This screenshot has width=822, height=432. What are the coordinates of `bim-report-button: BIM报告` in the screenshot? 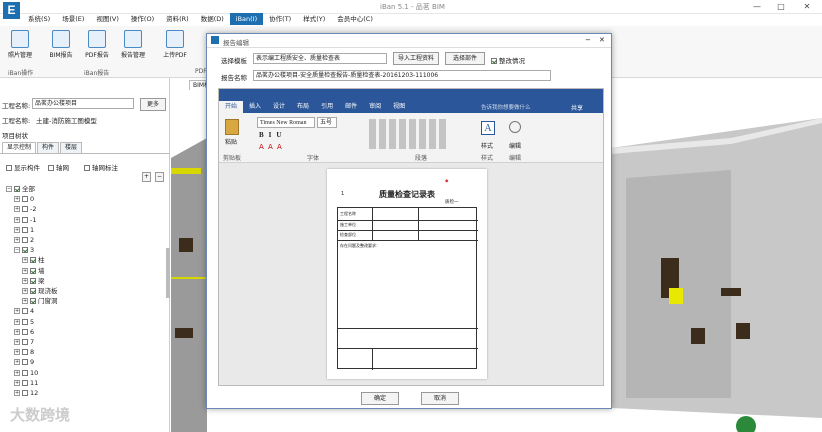 It's located at (61, 44).